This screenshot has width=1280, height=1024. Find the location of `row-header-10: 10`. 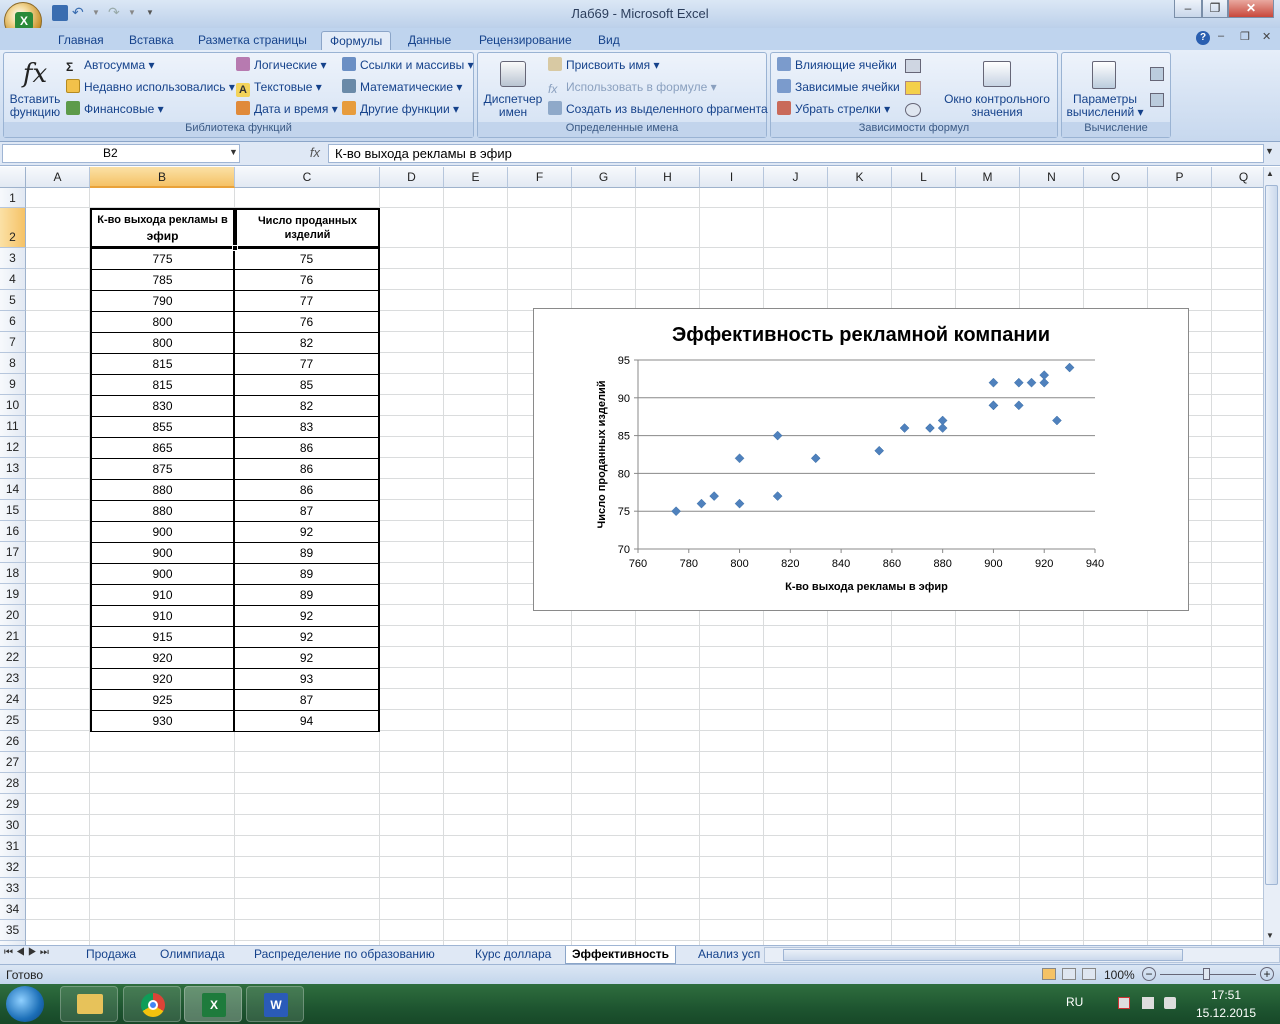

row-header-10: 10 is located at coordinates (13, 405).